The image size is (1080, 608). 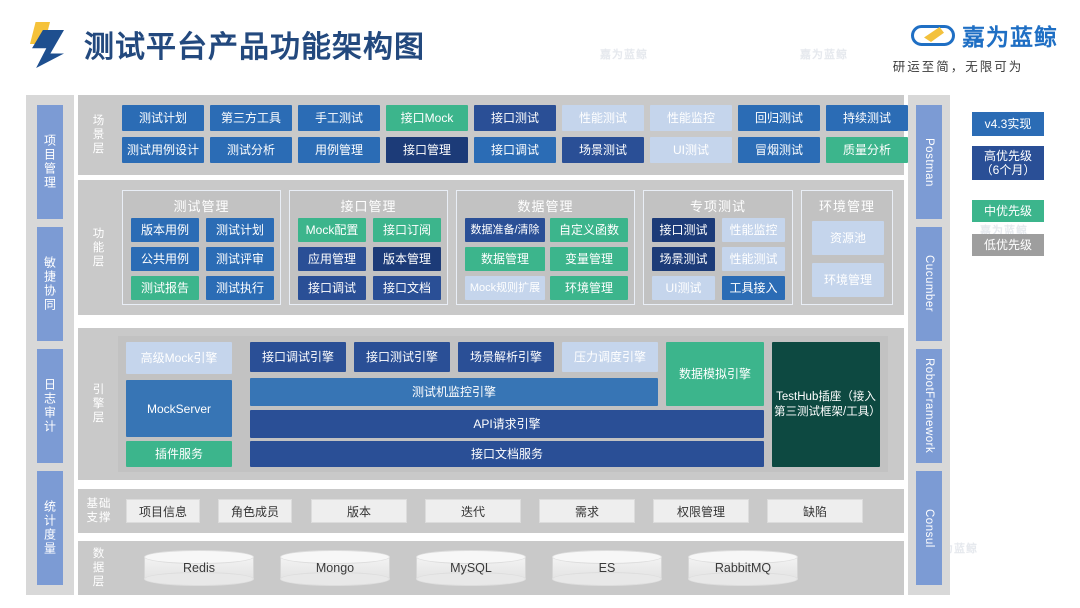 I want to click on rail-item-project-management: 项目管理, so click(x=50, y=162).